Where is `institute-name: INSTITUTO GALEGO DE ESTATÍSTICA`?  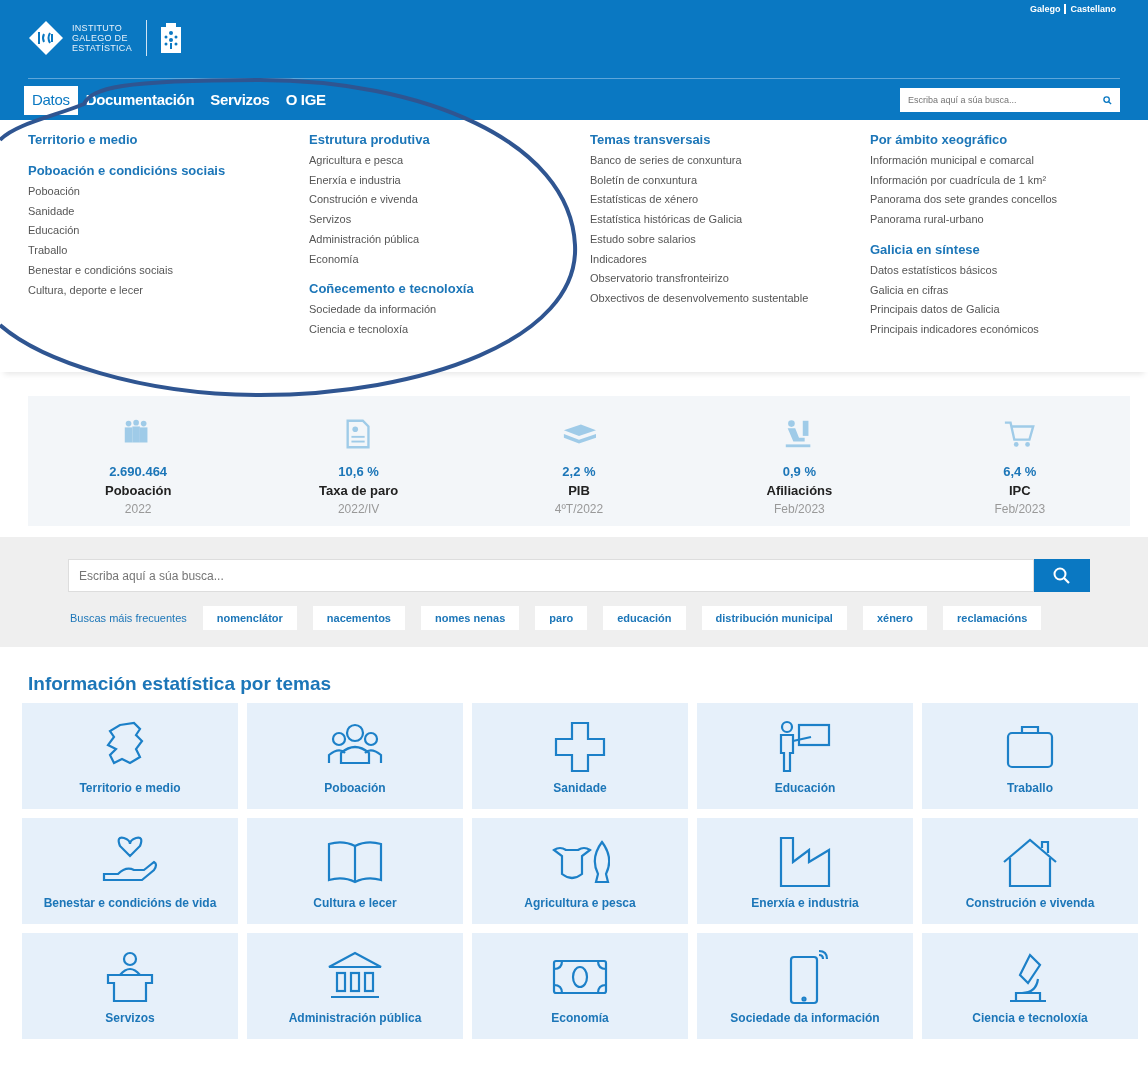
institute-name: INSTITUTO GALEGO DE ESTATÍSTICA is located at coordinates (102, 38).